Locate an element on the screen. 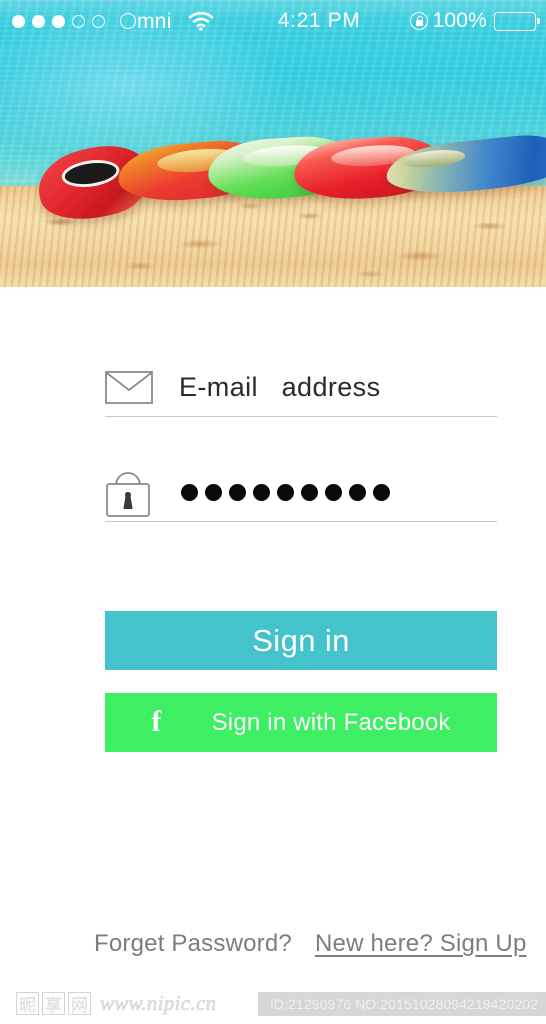 Image resolution: width=546 pixels, height=1024 pixels. watermark-id-badge: ID:21290976 NO:20151028094219420202 is located at coordinates (401, 1004).